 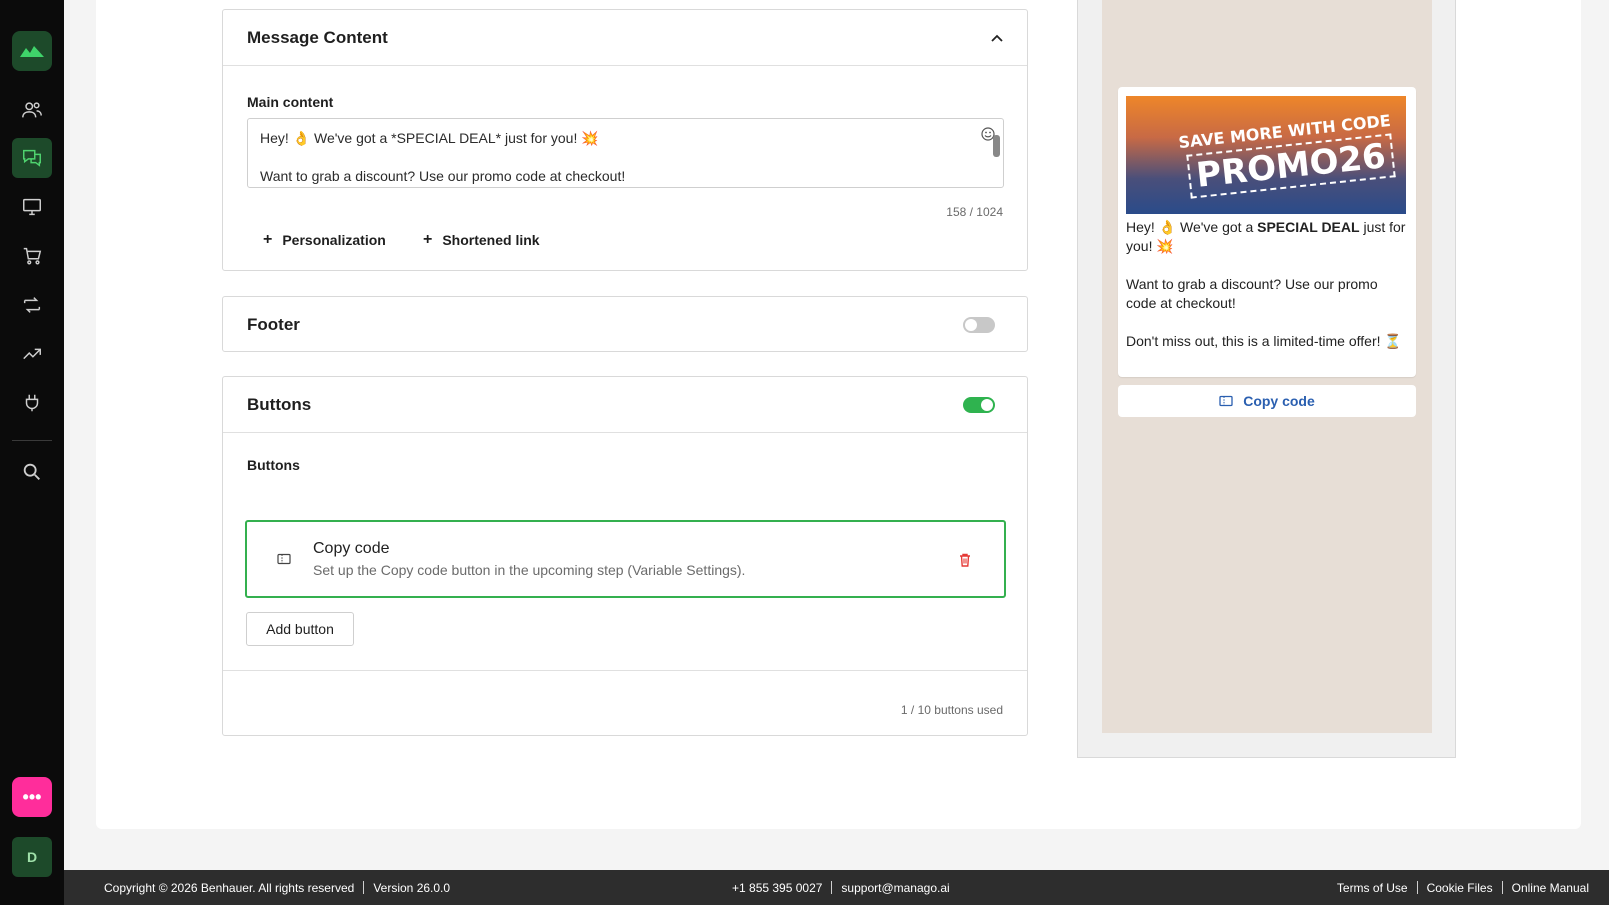 What do you see at coordinates (997, 38) in the screenshot?
I see `chevron-up-icon` at bounding box center [997, 38].